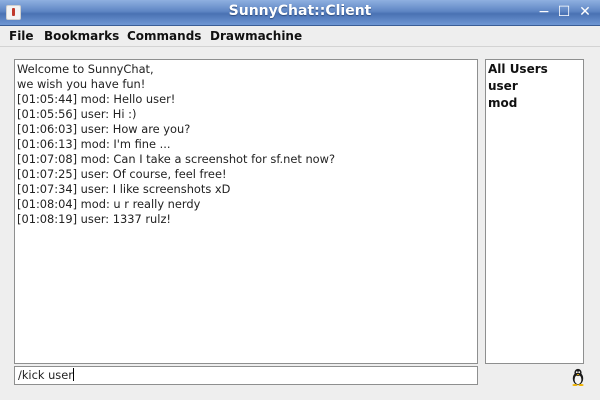 This screenshot has height=400, width=600. I want to click on chat-line: Welcome to SunnyChat,, so click(85, 69).